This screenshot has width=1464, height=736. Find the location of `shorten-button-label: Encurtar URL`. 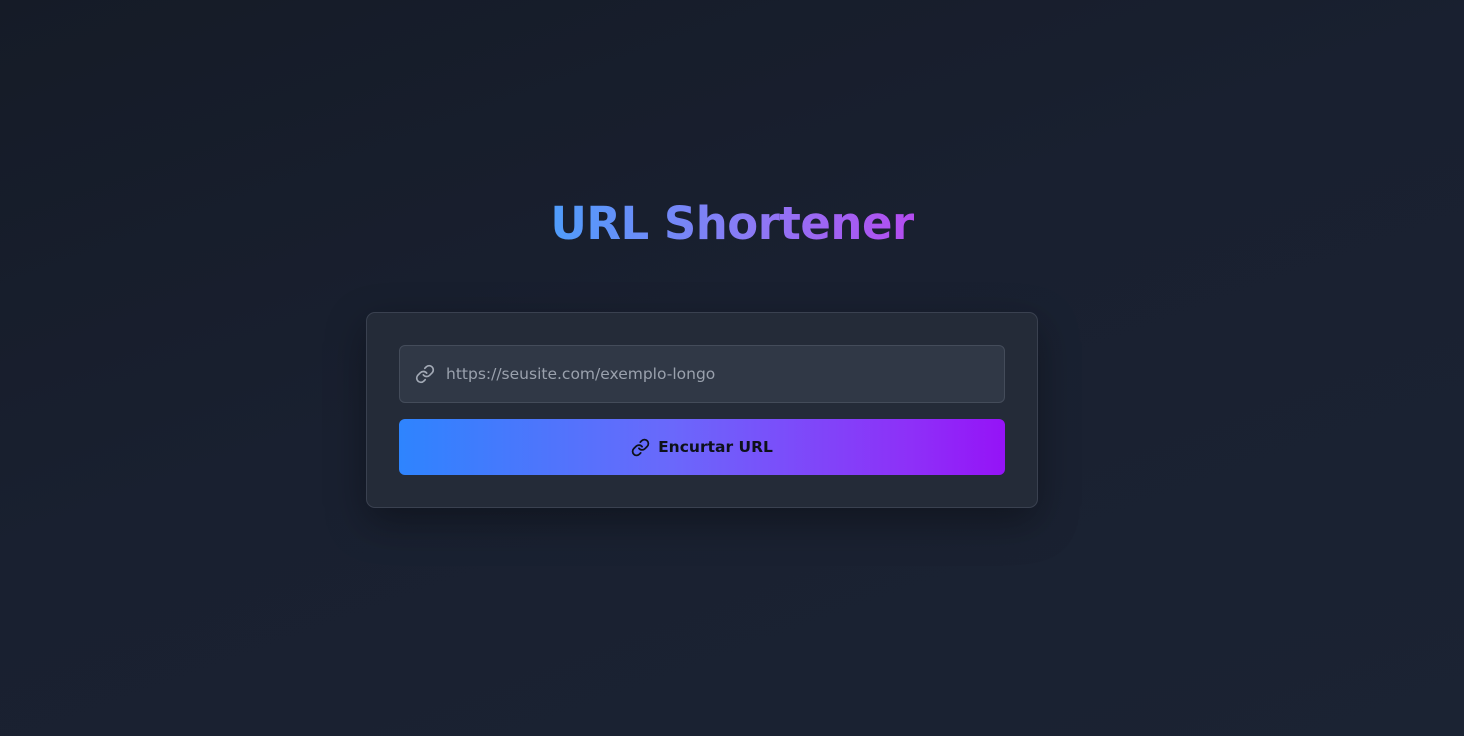

shorten-button-label: Encurtar URL is located at coordinates (715, 447).